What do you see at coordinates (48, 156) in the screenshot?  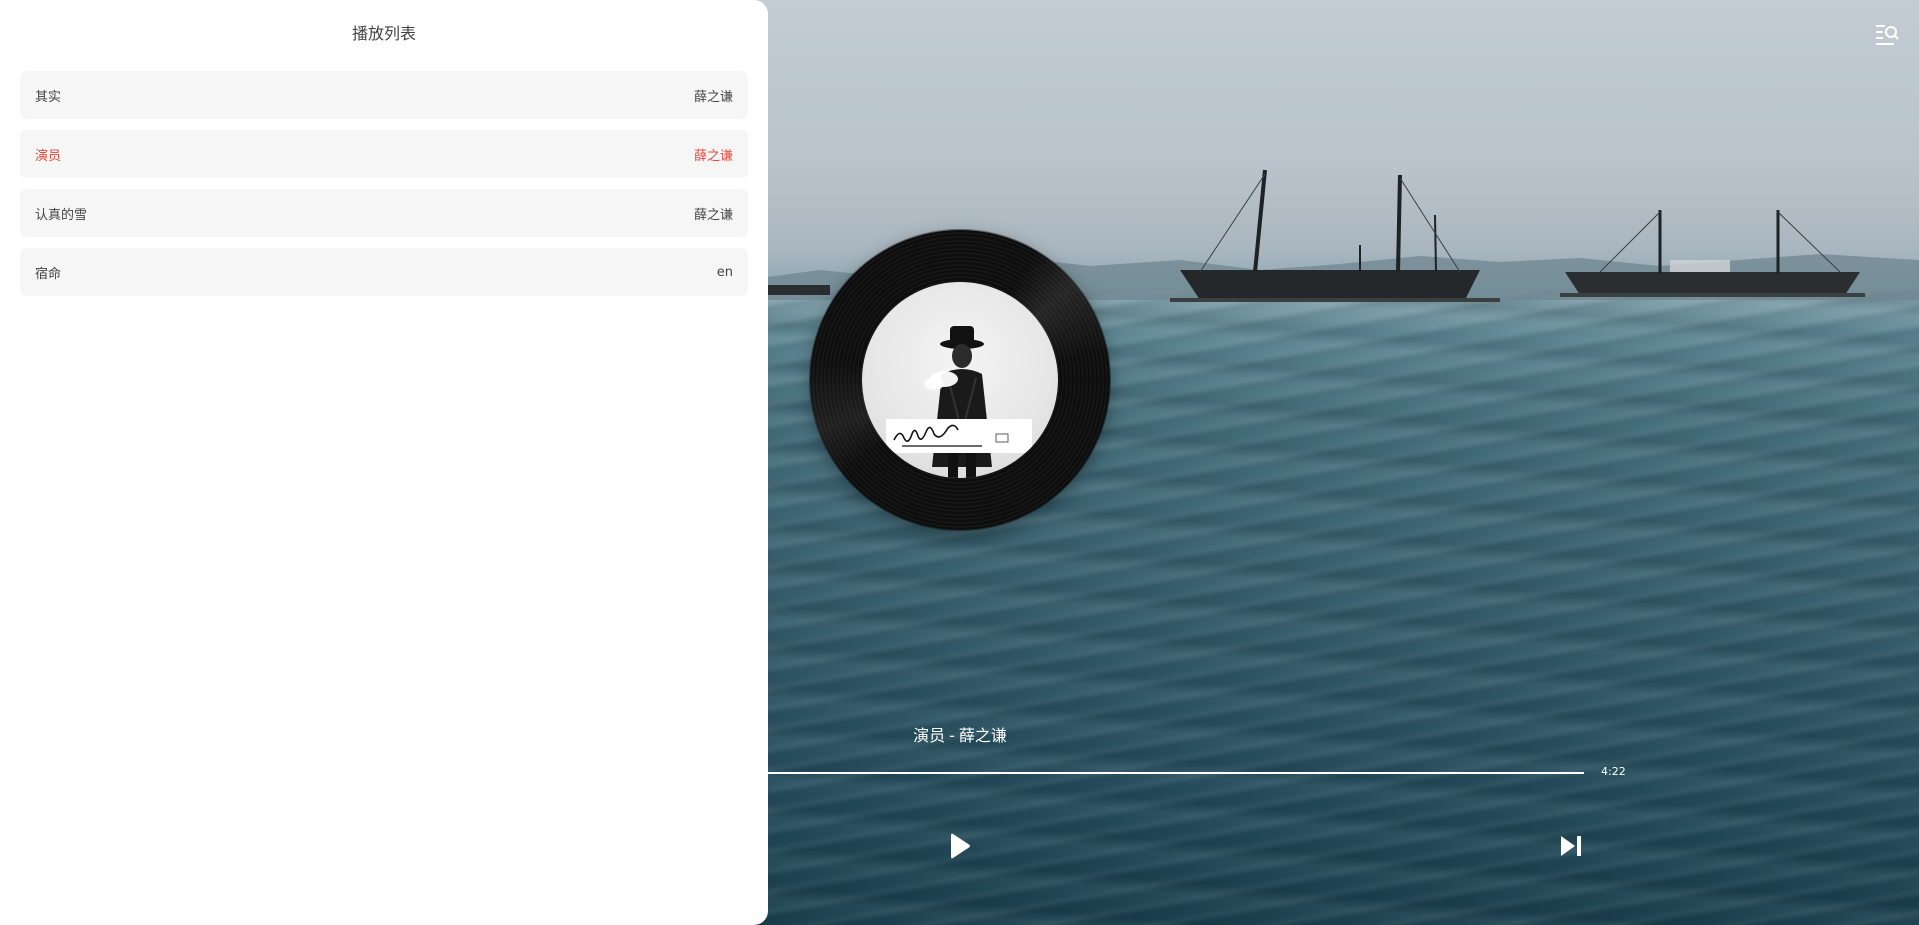 I see `track-title: 演员` at bounding box center [48, 156].